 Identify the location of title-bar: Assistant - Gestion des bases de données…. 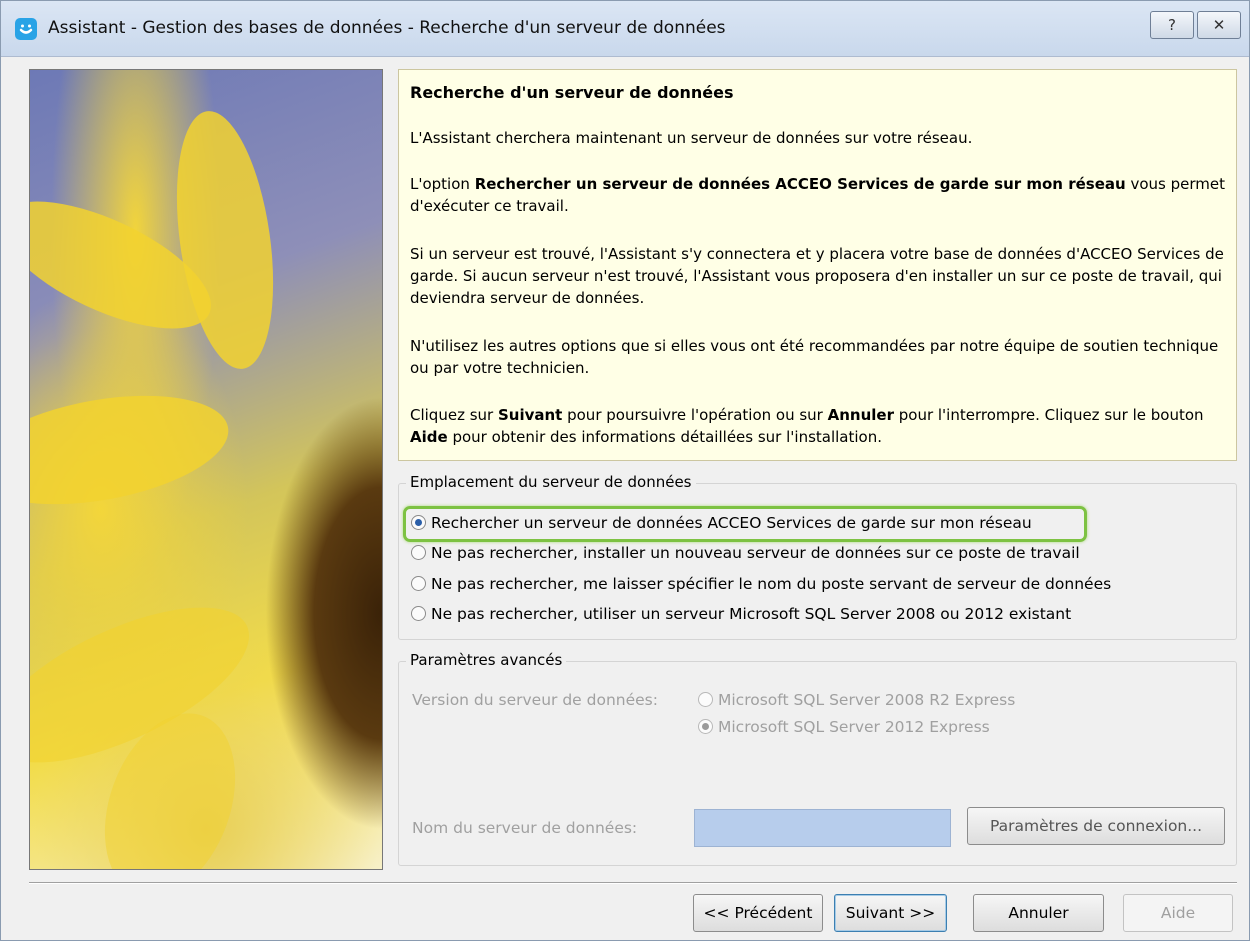
(625, 29).